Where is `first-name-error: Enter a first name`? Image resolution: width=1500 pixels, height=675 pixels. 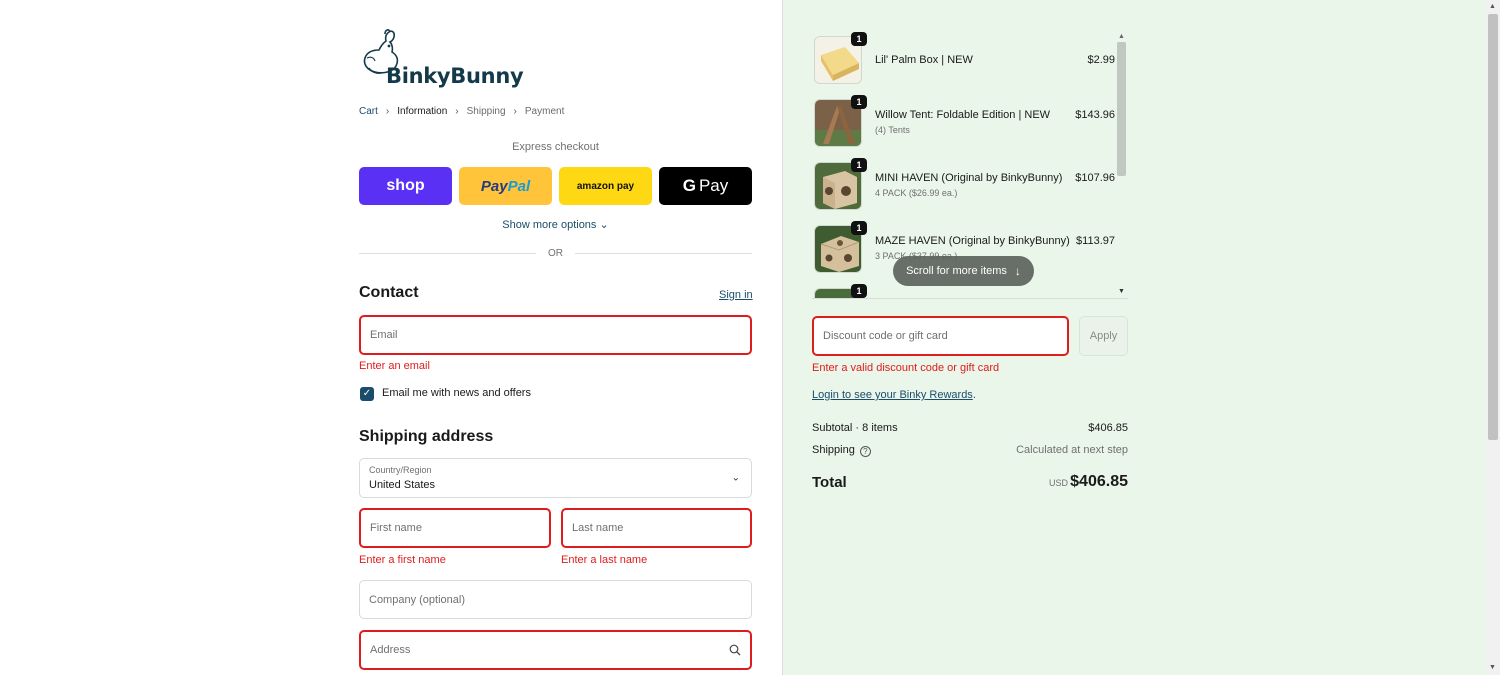
first-name-error: Enter a first name is located at coordinates (402, 560).